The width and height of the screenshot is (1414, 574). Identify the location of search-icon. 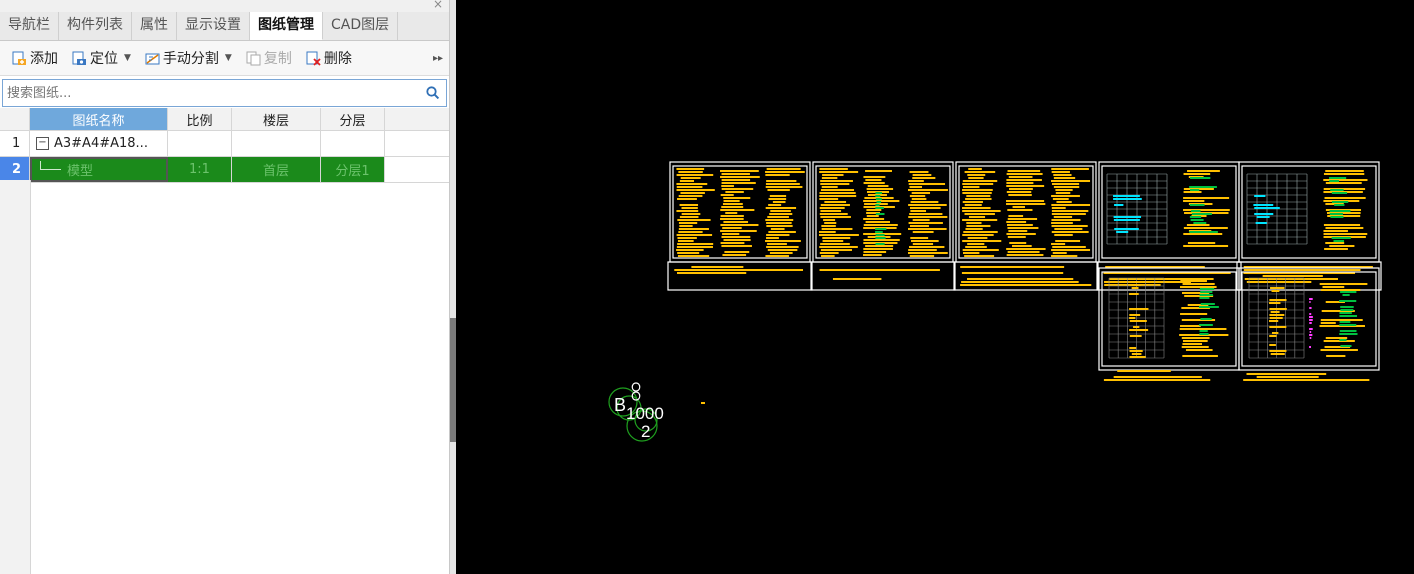
(433, 93).